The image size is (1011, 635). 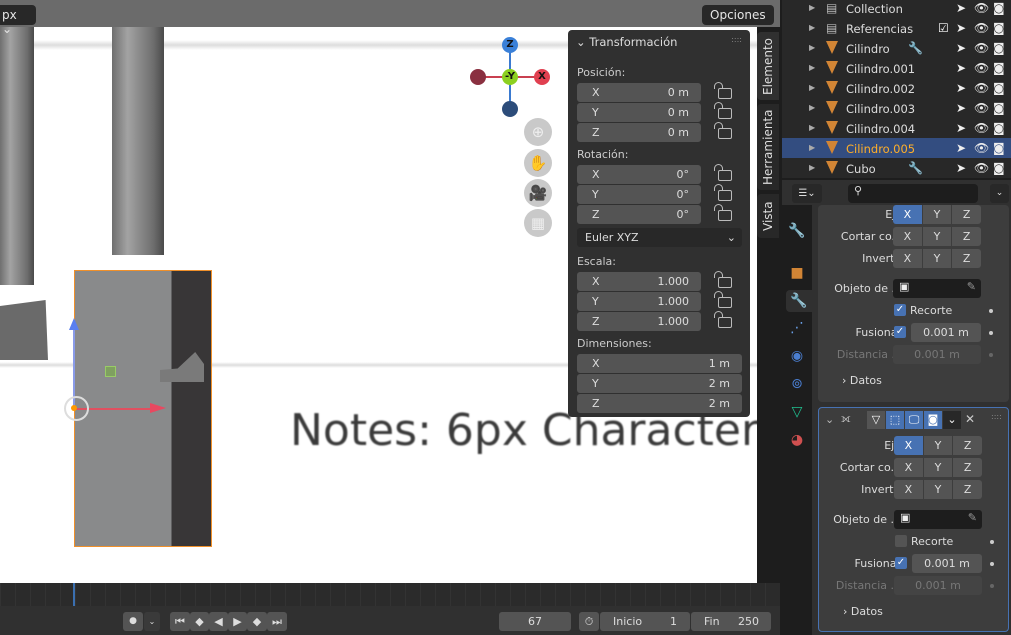 What do you see at coordinates (896, 128) in the screenshot?
I see `outliner-row: ▶ Cilindro.004 ➤ 👁 ◙` at bounding box center [896, 128].